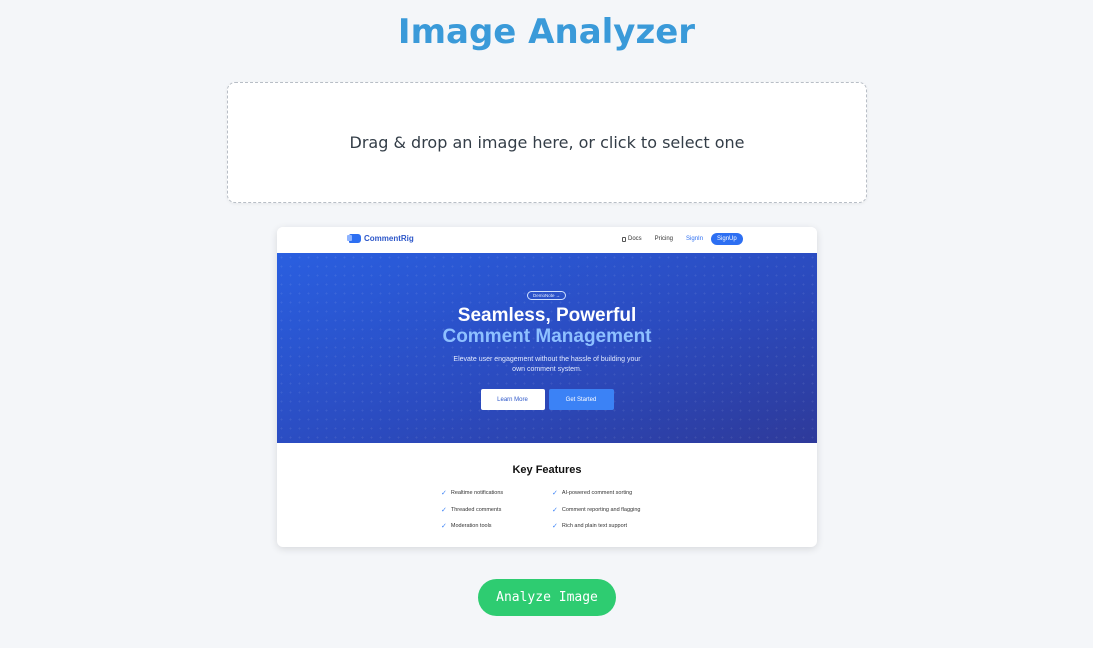 This screenshot has height=648, width=1093. I want to click on preview-feature-label: Moderation tools, so click(471, 526).